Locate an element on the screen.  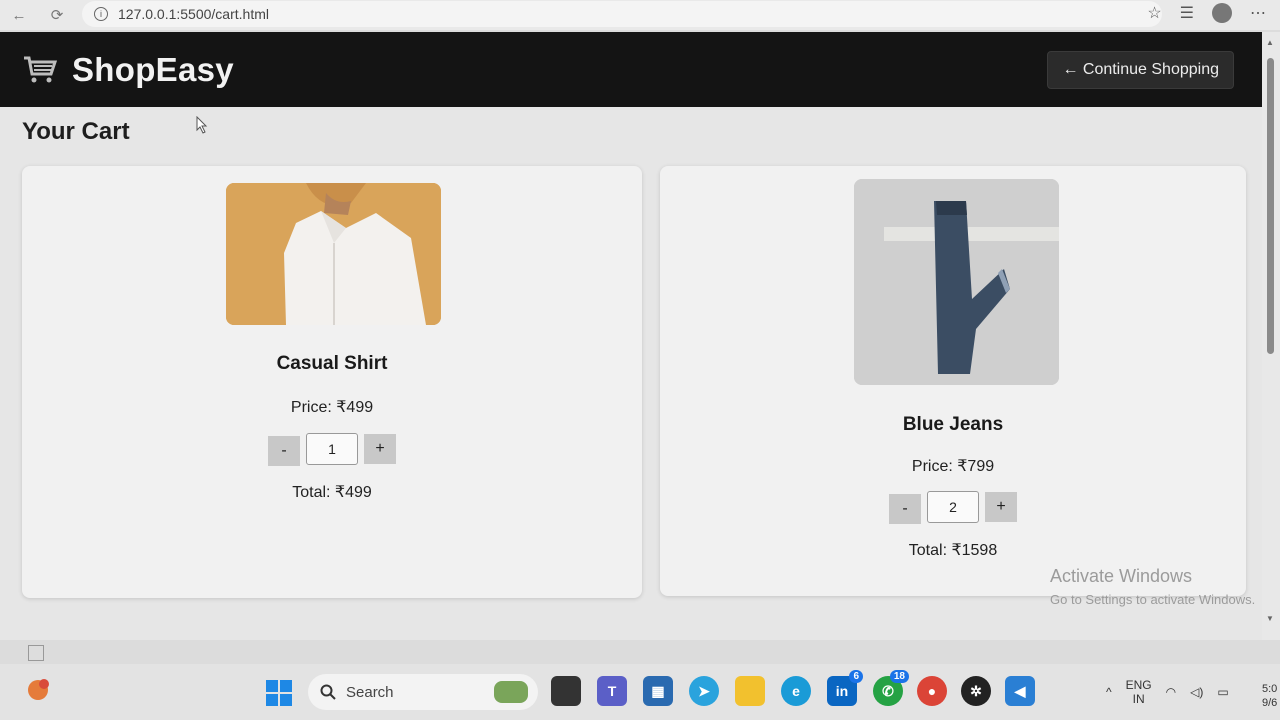
chevron-up-icon: ^ is located at coordinates (1109, 692).